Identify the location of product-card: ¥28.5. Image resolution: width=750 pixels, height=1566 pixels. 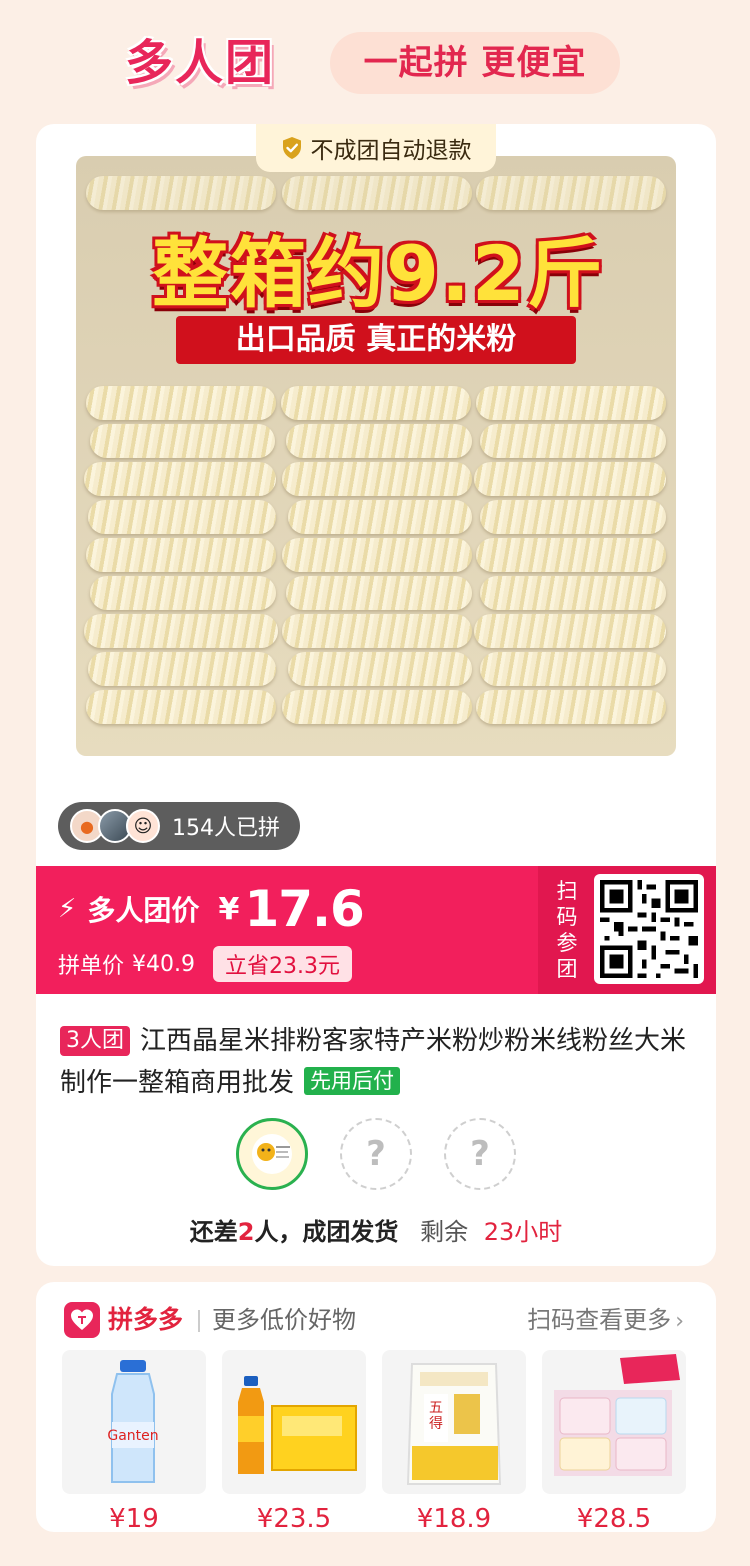
(614, 1442).